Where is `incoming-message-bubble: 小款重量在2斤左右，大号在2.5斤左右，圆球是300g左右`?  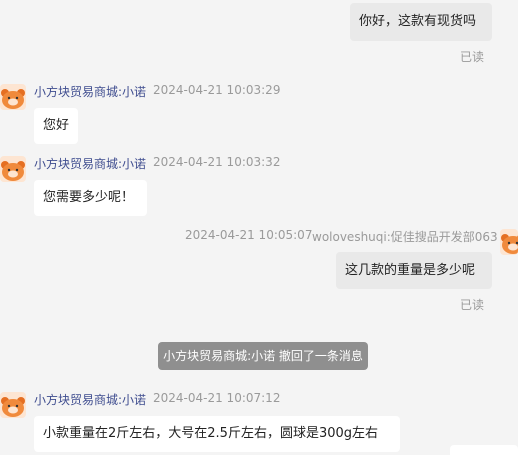
incoming-message-bubble: 小款重量在2斤左右，大号在2.5斤左右，圆球是300g左右 is located at coordinates (217, 434).